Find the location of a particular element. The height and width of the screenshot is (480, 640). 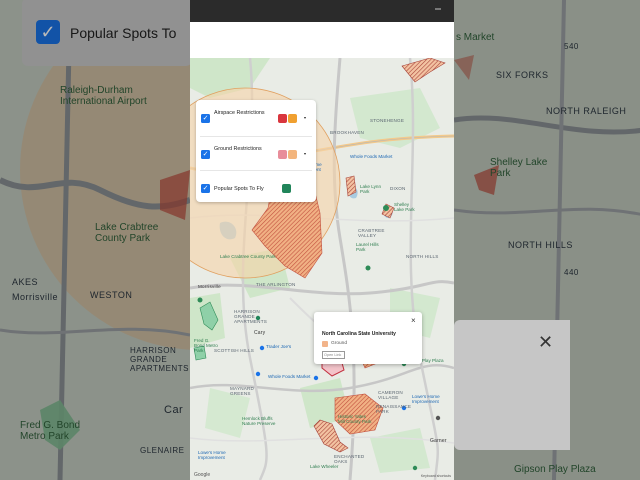

label-maynard: MAYNARD GREENS is located at coordinates (242, 391).